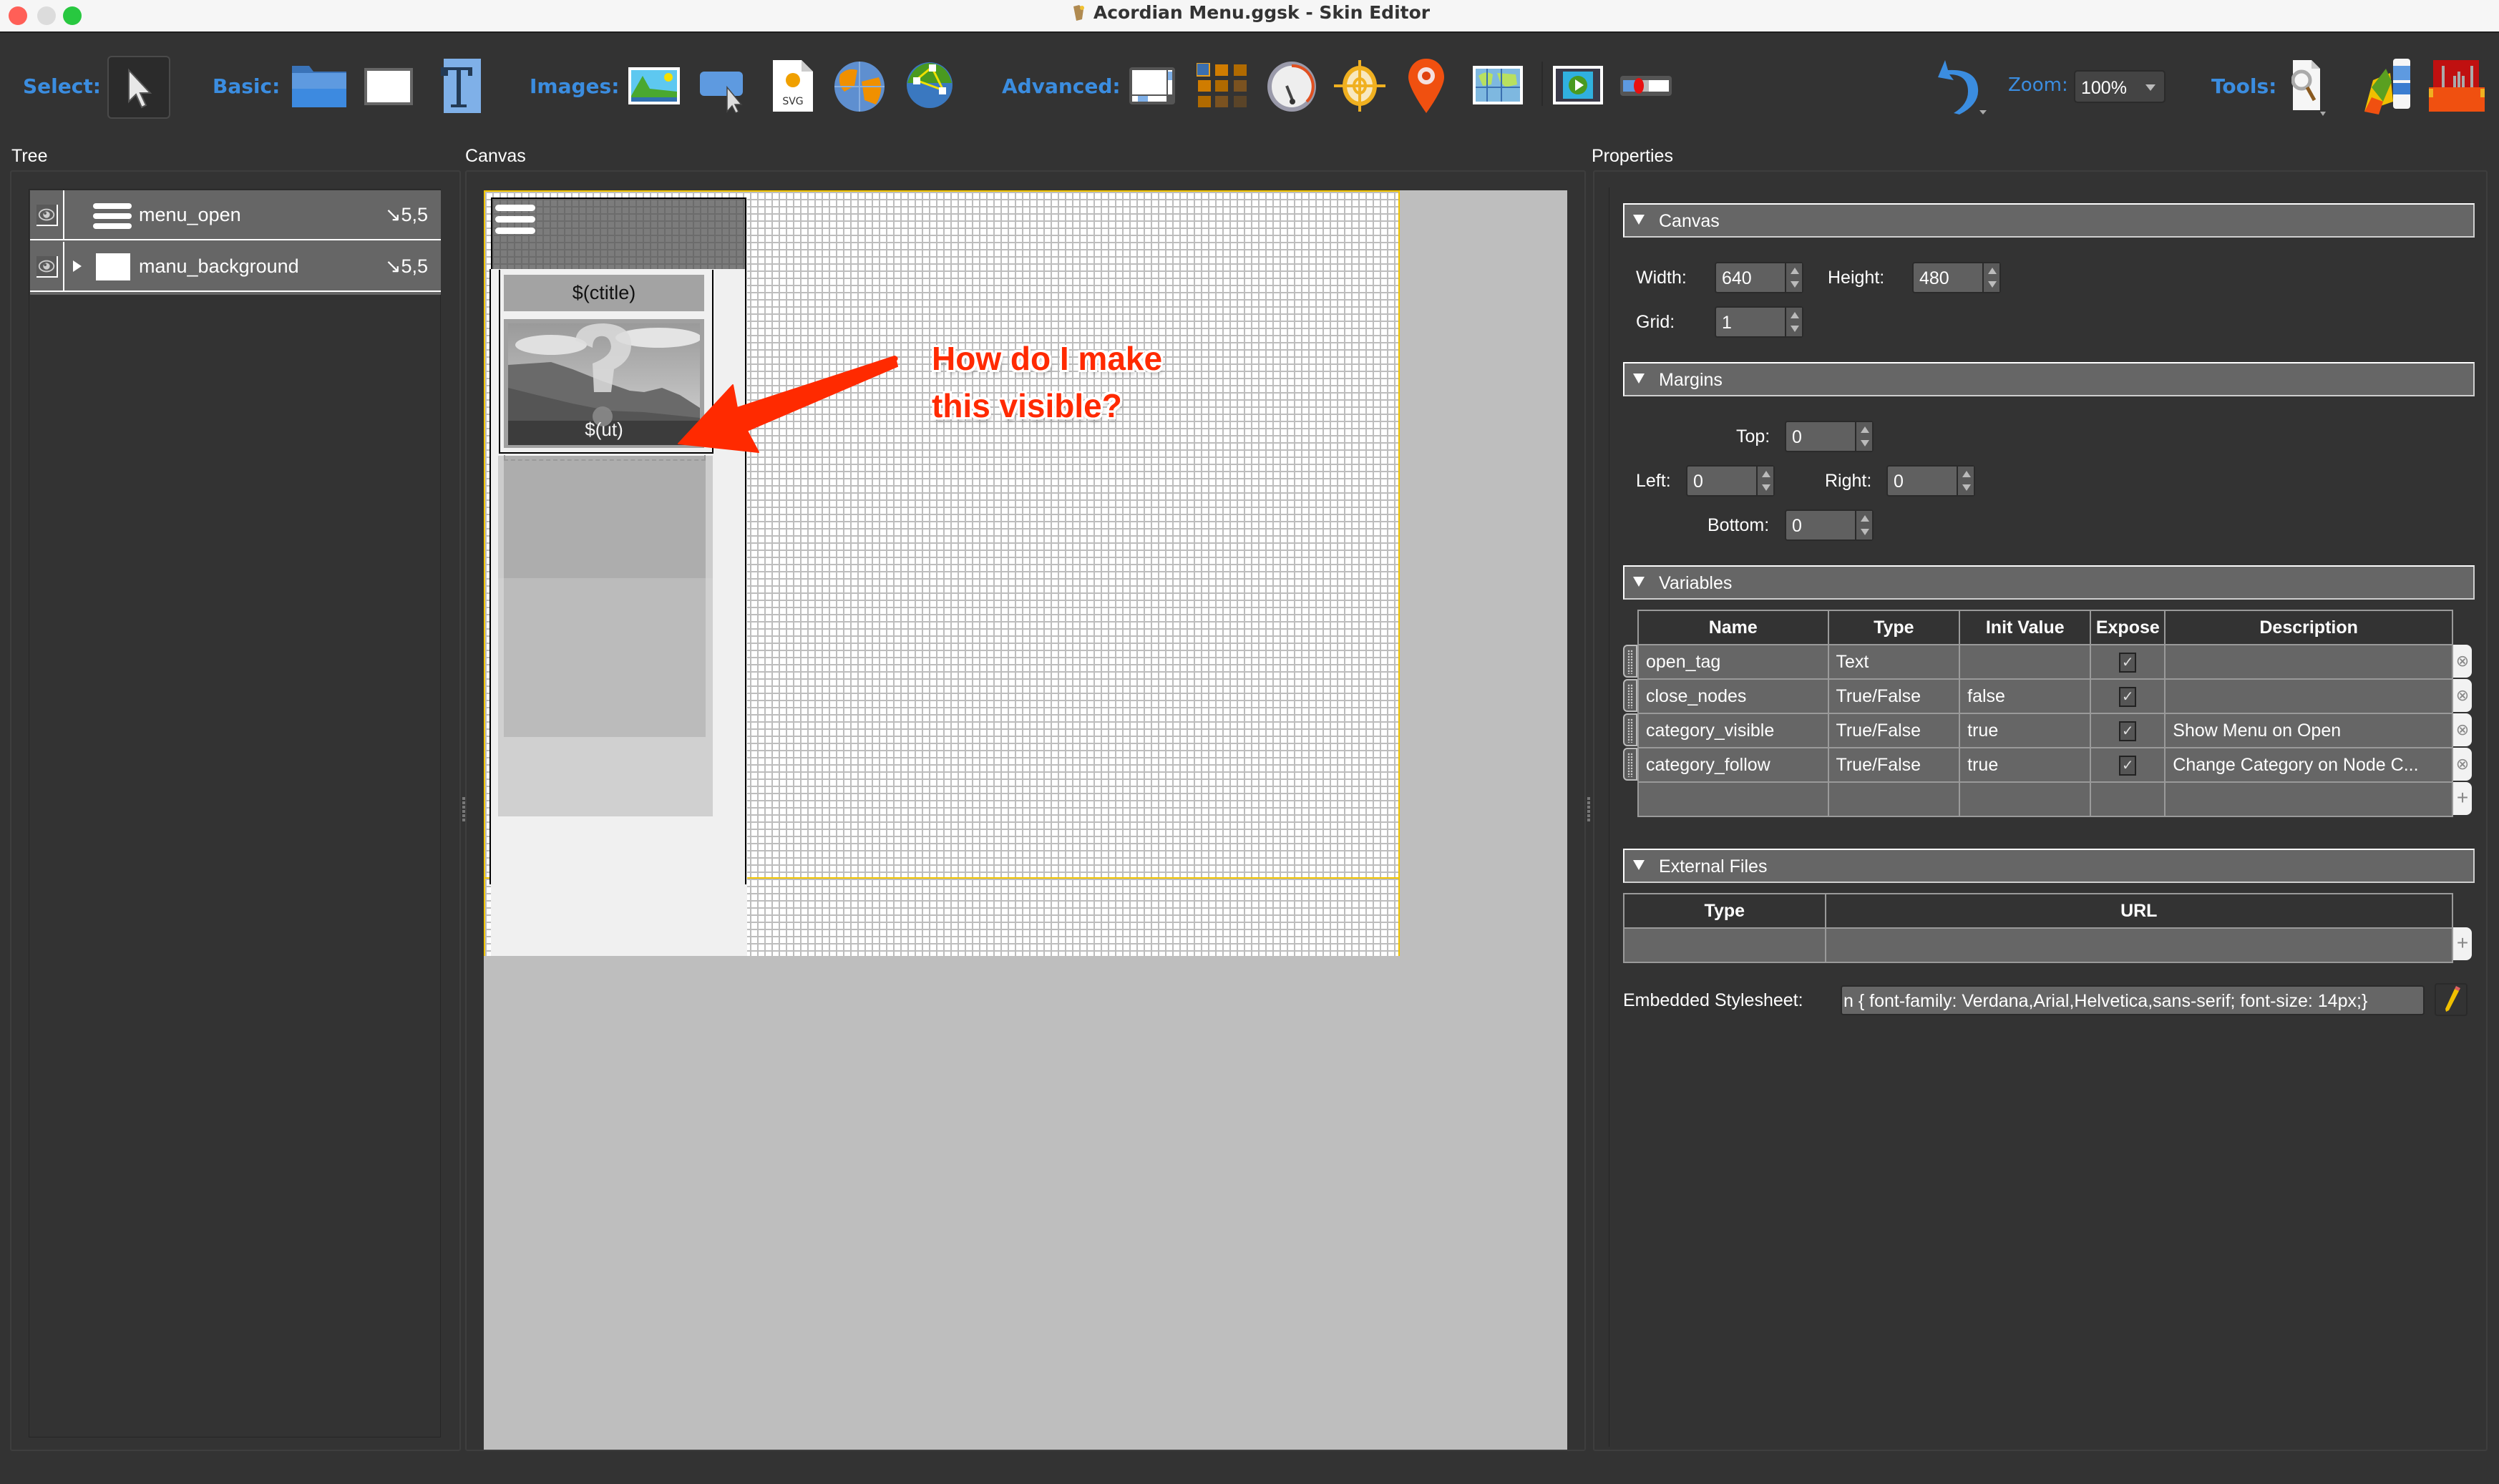  Describe the element at coordinates (2320, 87) in the screenshot. I see `inspect-file-icon` at that location.